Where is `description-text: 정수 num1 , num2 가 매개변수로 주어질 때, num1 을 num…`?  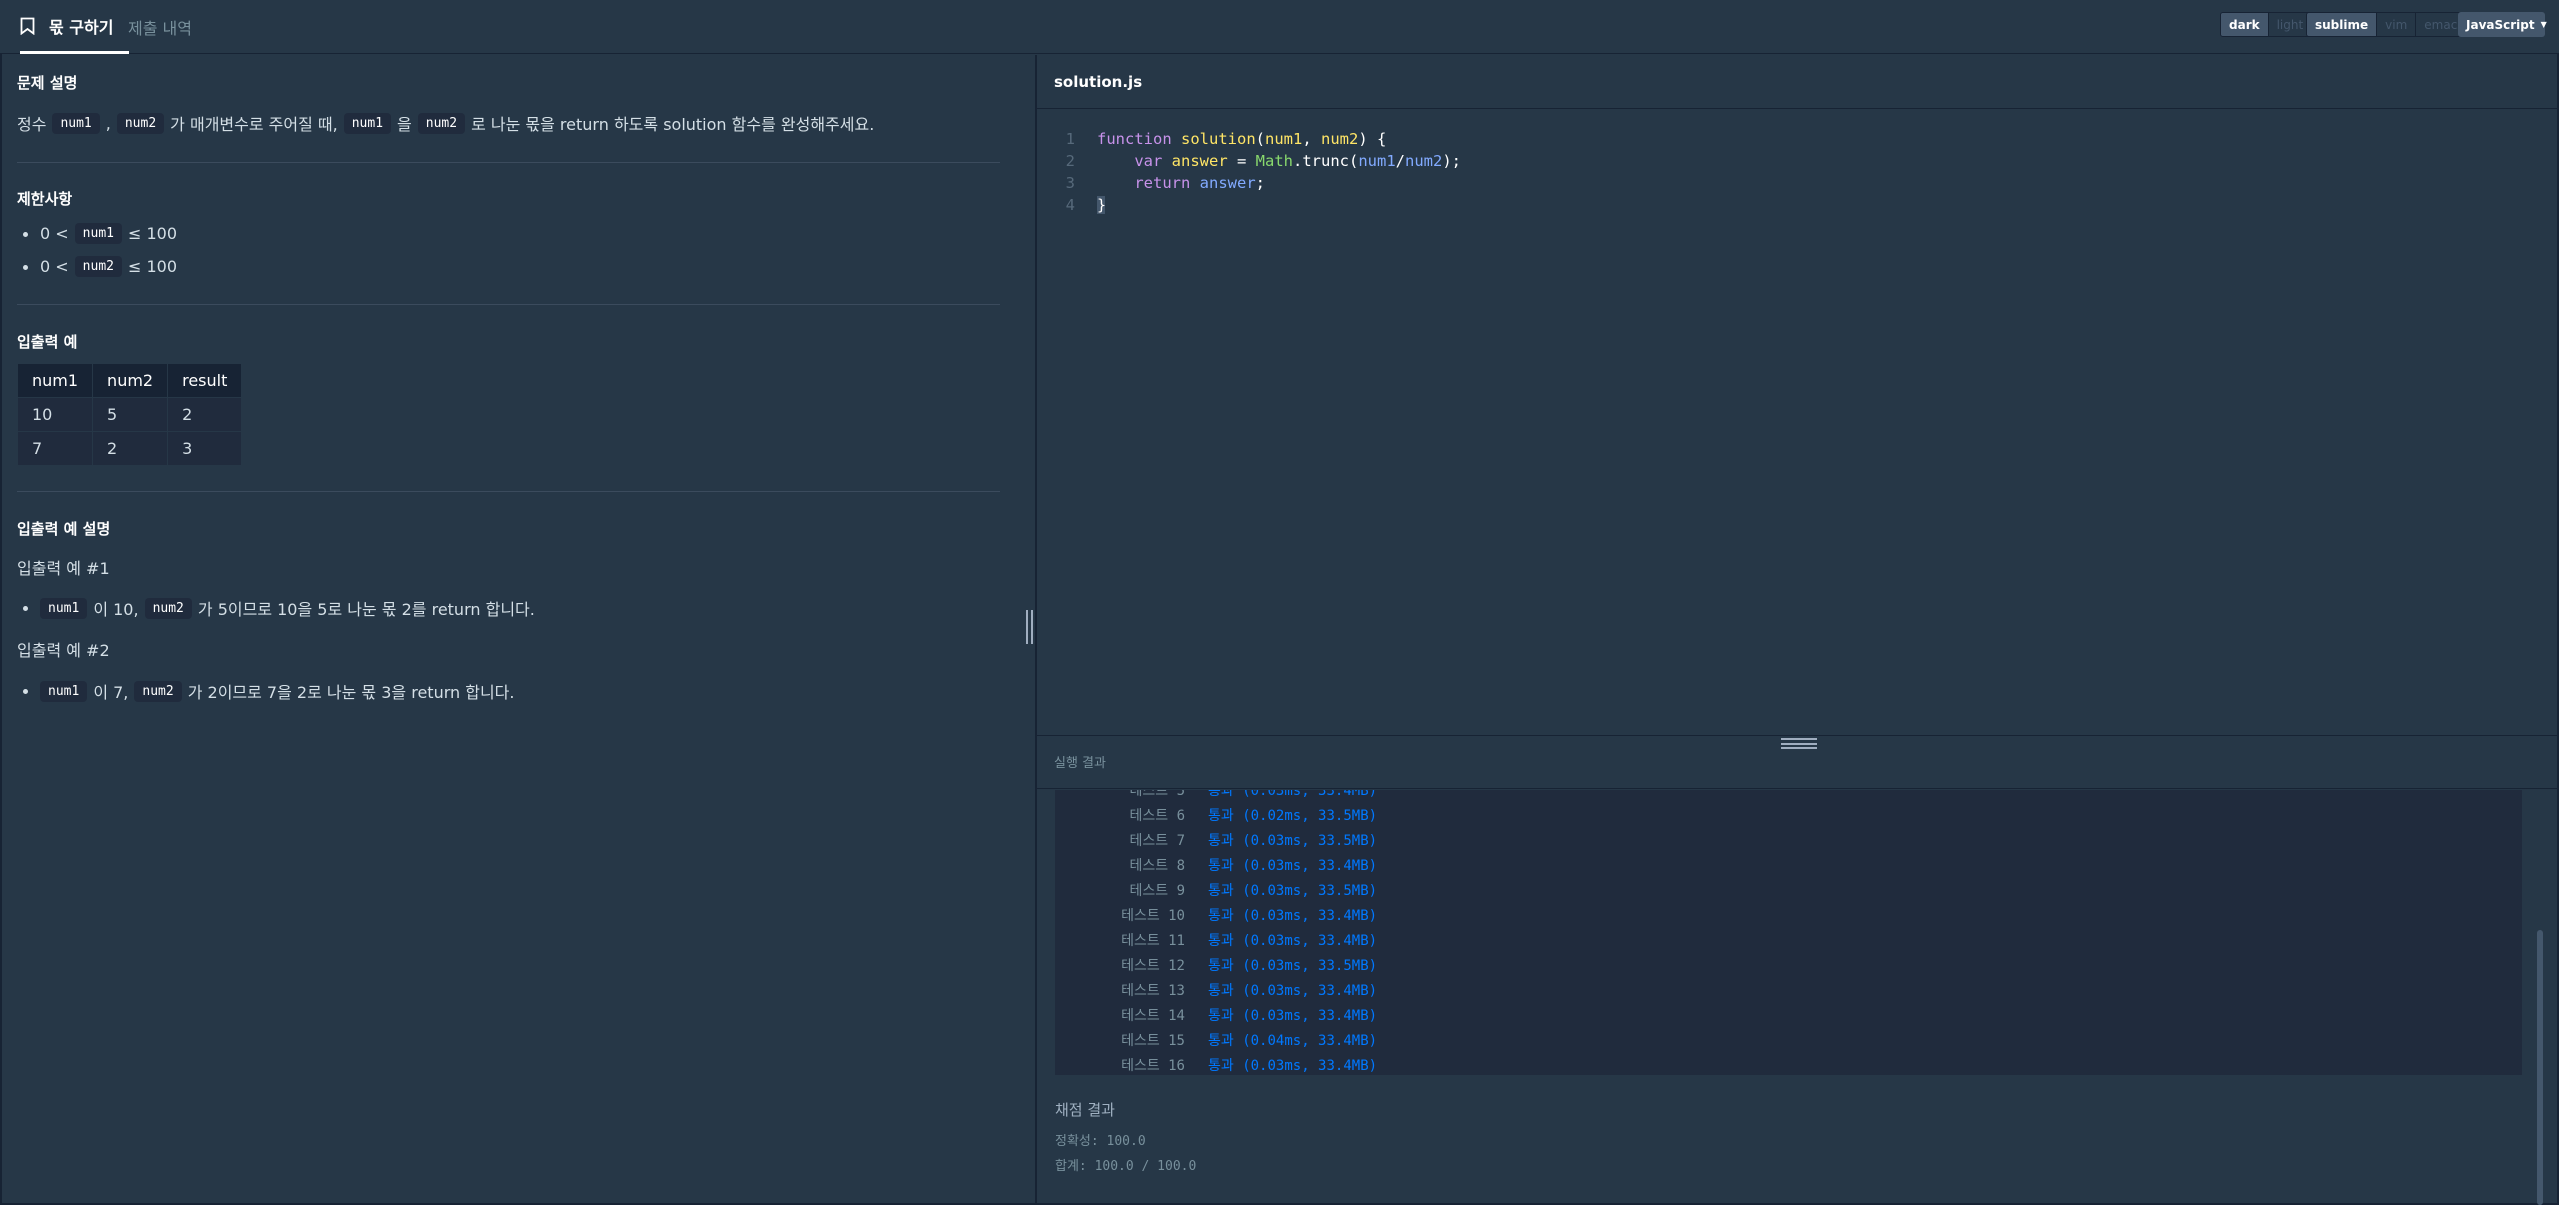
description-text: 정수 num1 , num2 가 매개변수로 주어질 때, num1 을 num… is located at coordinates (445, 123).